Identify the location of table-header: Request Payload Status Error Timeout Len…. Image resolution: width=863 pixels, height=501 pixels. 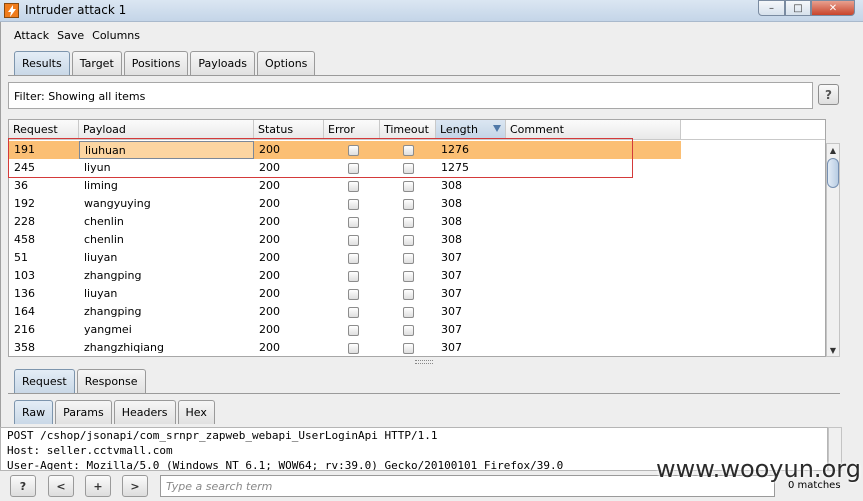
(417, 130).